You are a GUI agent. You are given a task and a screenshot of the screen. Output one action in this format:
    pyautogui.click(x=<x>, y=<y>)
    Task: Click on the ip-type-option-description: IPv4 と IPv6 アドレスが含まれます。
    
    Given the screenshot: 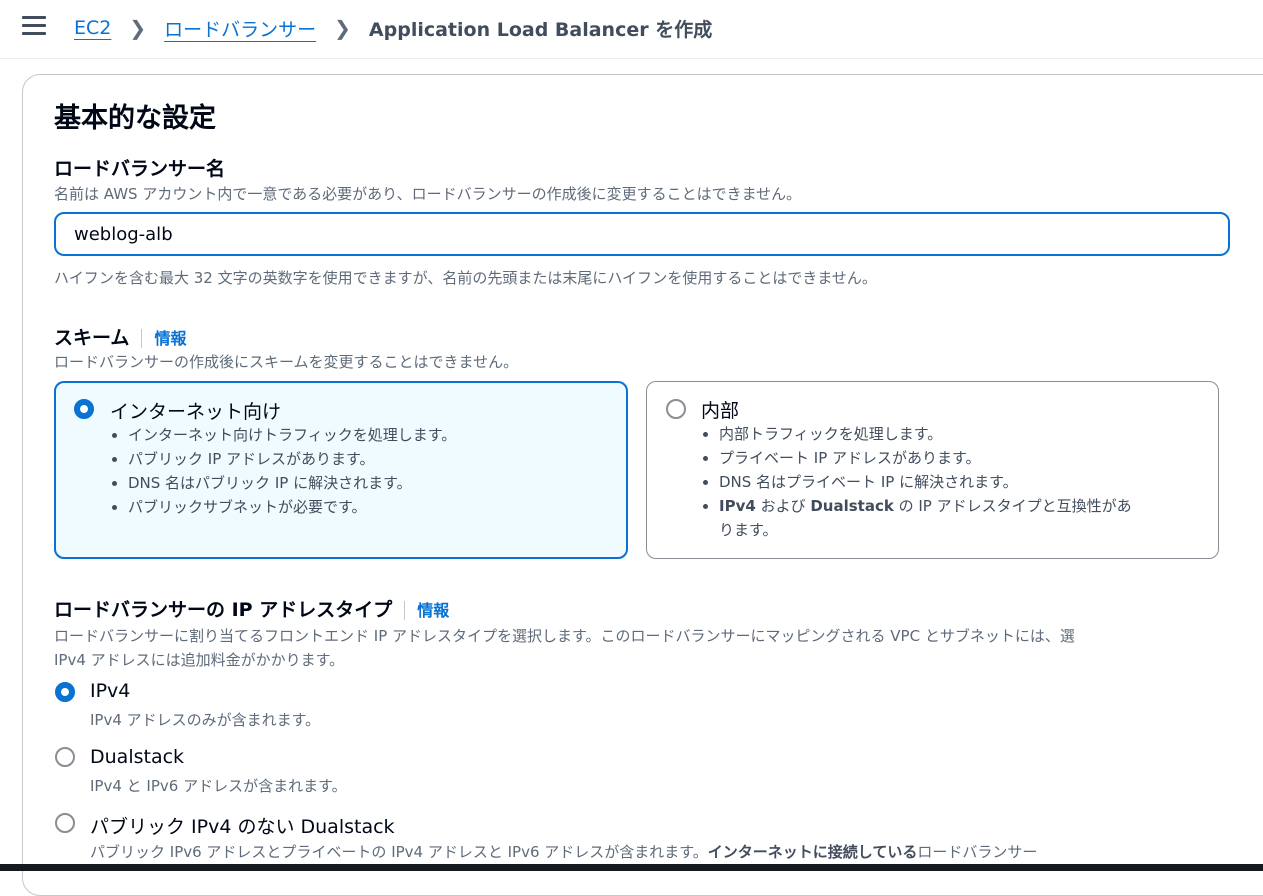 What is the action you would take?
    pyautogui.click(x=218, y=786)
    